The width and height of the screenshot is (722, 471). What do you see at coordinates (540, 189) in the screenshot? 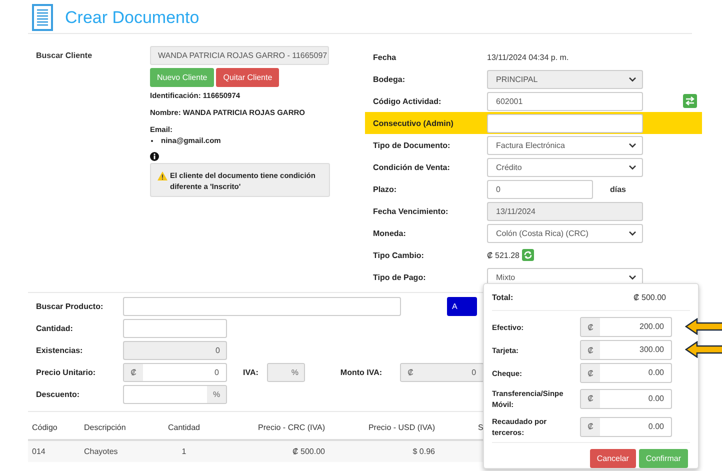
I see `input-field: 0` at bounding box center [540, 189].